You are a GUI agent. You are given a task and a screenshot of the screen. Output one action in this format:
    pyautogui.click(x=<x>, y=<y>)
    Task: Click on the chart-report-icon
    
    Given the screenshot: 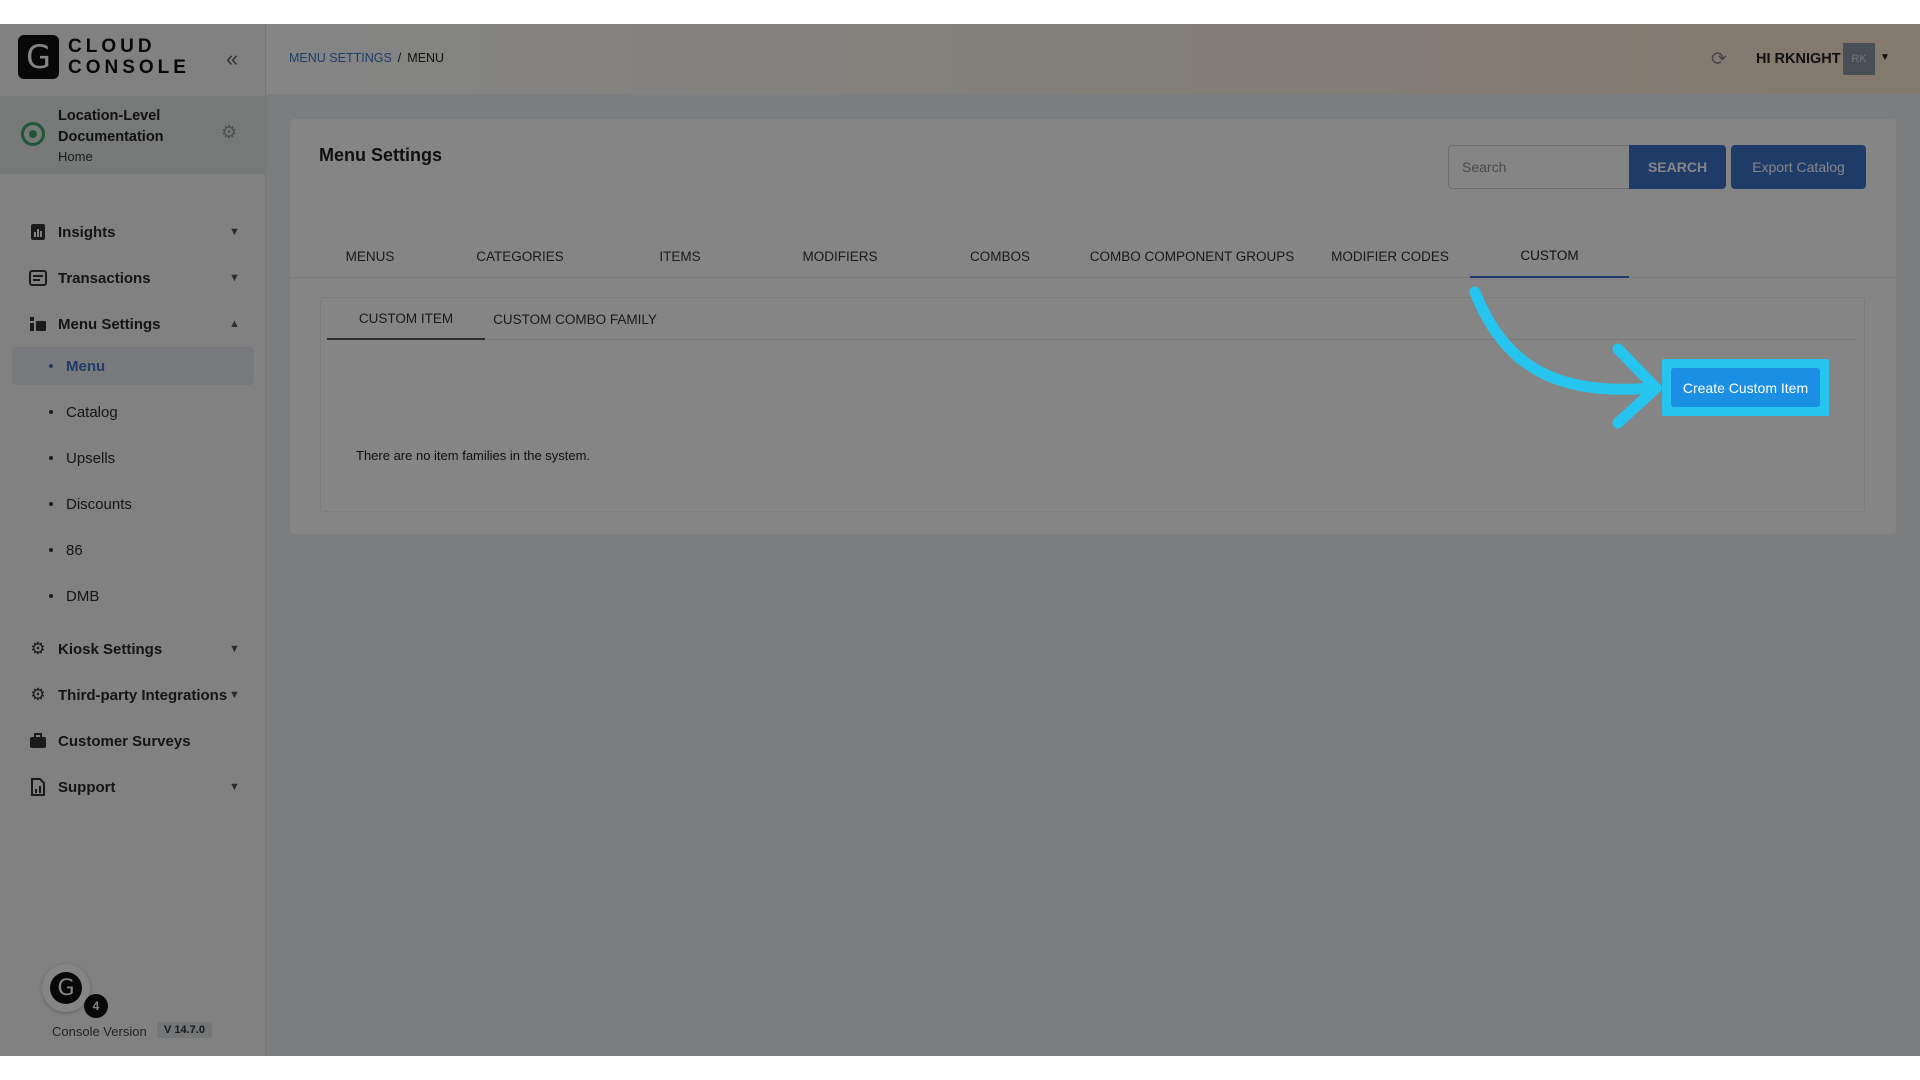 What is the action you would take?
    pyautogui.click(x=38, y=232)
    